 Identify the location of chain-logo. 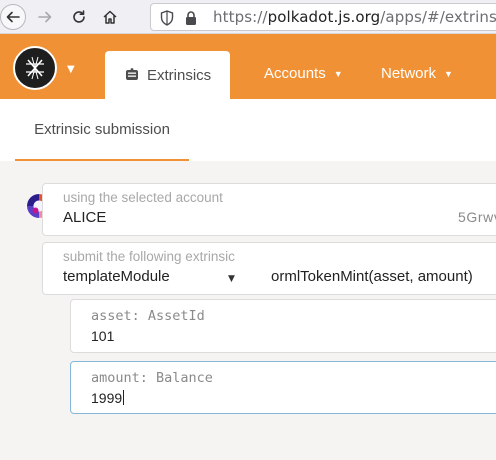
(35, 68).